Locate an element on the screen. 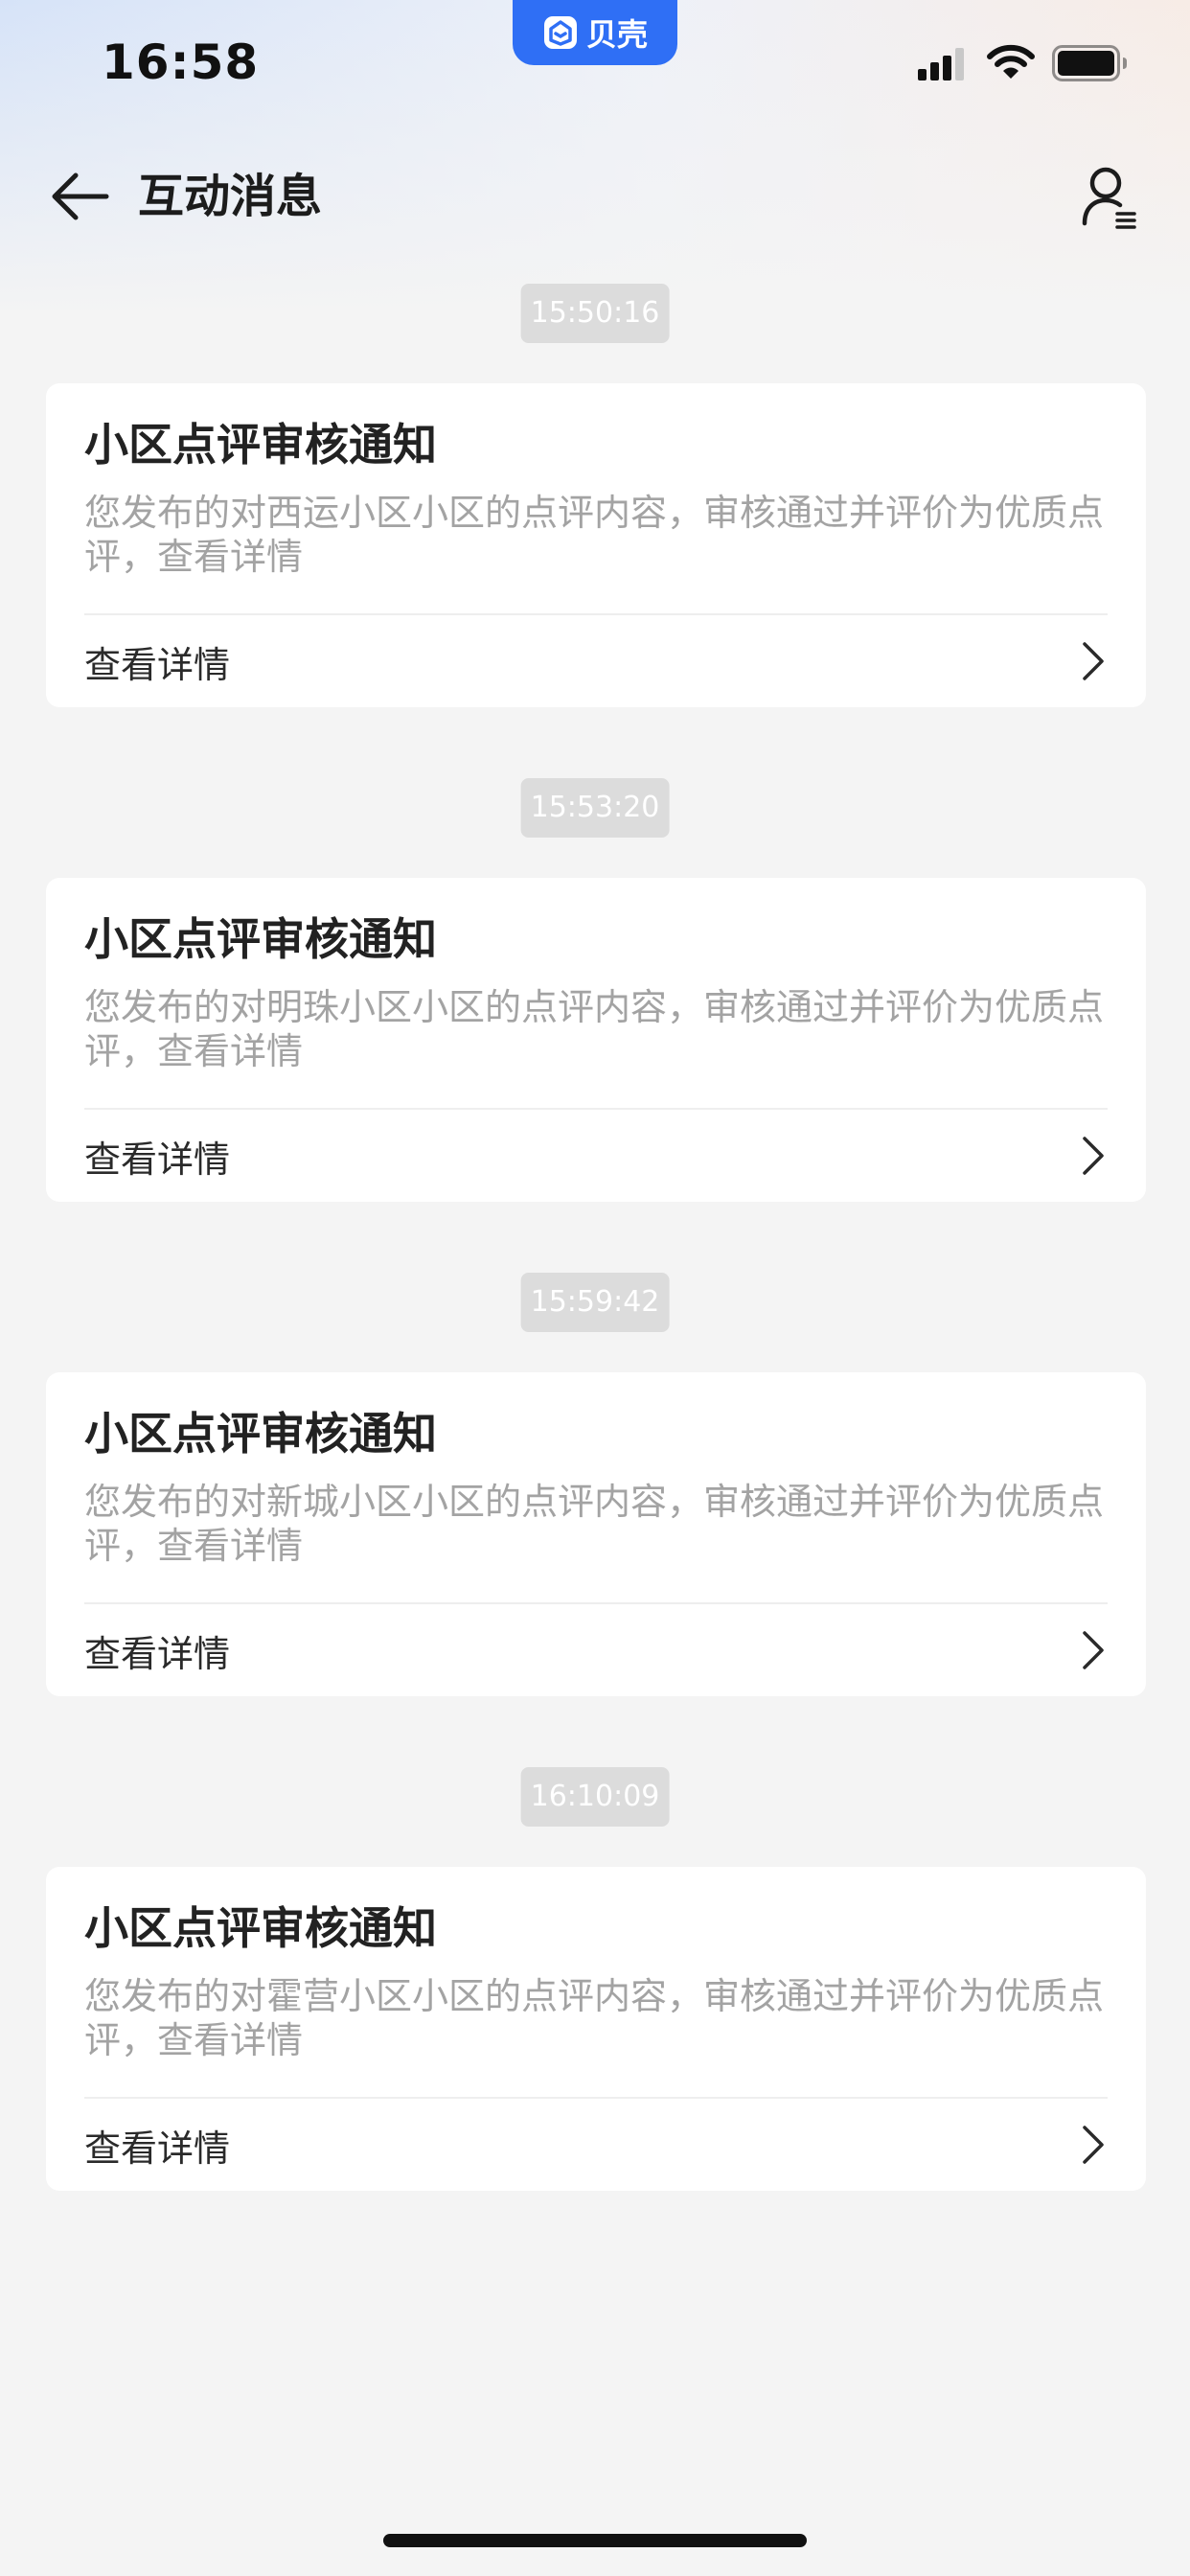 The width and height of the screenshot is (1190, 2576). user-settings-icon is located at coordinates (1109, 198).